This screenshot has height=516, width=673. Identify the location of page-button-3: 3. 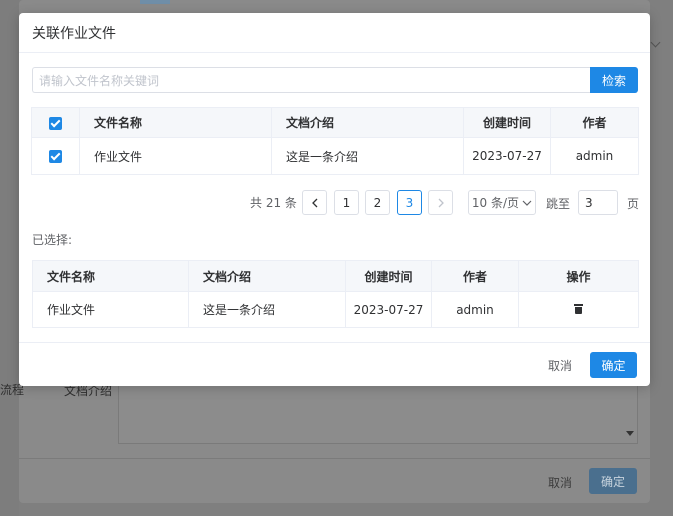
(409, 202).